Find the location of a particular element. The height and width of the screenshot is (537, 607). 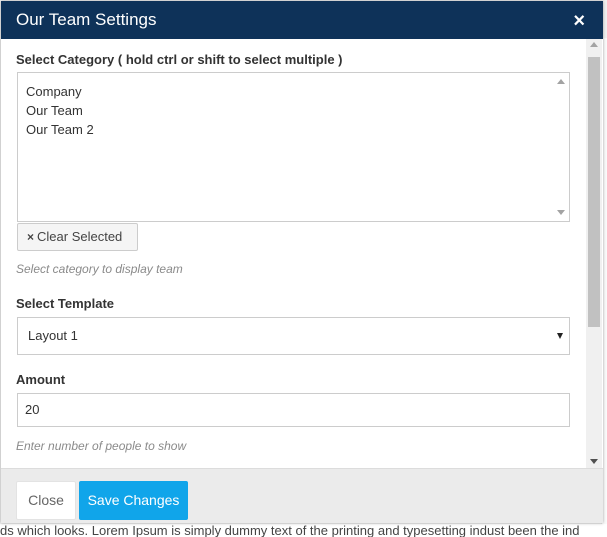

clear-selected-button: × Clear Selected is located at coordinates (77, 237).